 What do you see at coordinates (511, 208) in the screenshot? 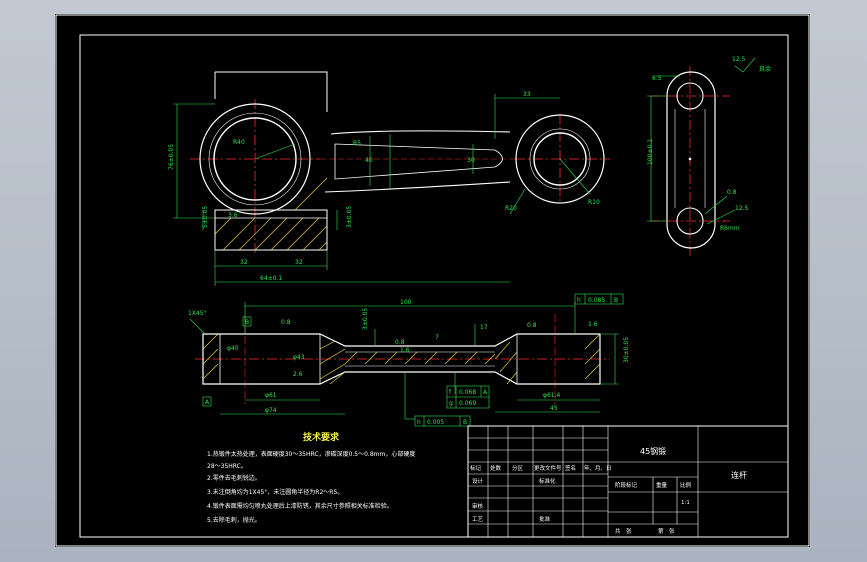
I see `dim-small-r1: R20` at bounding box center [511, 208].